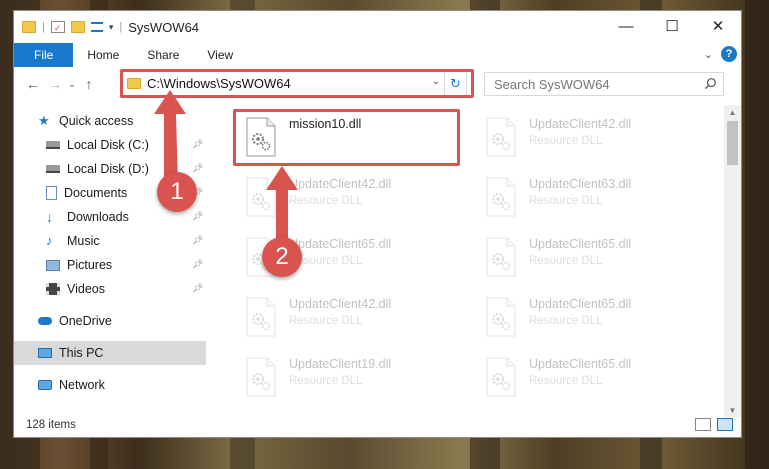 The width and height of the screenshot is (769, 469). I want to click on quick-access-toolbar: | ✓ ▾ |, so click(68, 27).